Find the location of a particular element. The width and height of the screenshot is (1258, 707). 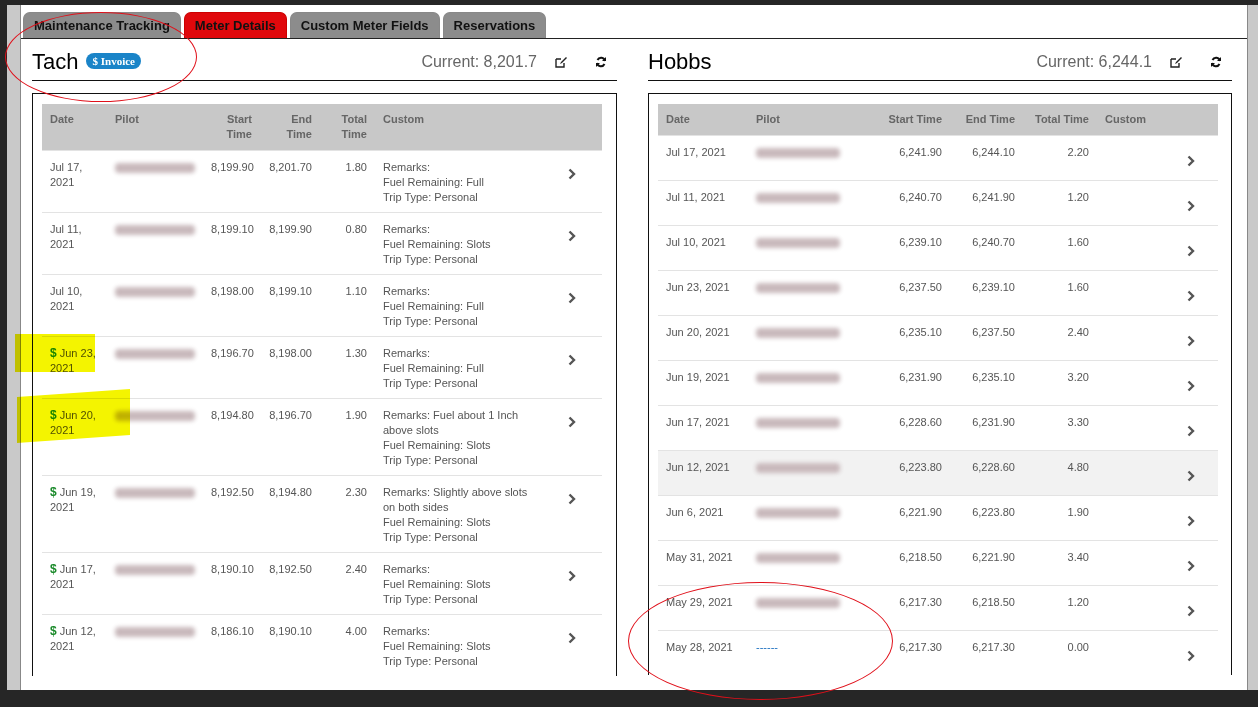

column-header: End Time is located at coordinates (990, 119).